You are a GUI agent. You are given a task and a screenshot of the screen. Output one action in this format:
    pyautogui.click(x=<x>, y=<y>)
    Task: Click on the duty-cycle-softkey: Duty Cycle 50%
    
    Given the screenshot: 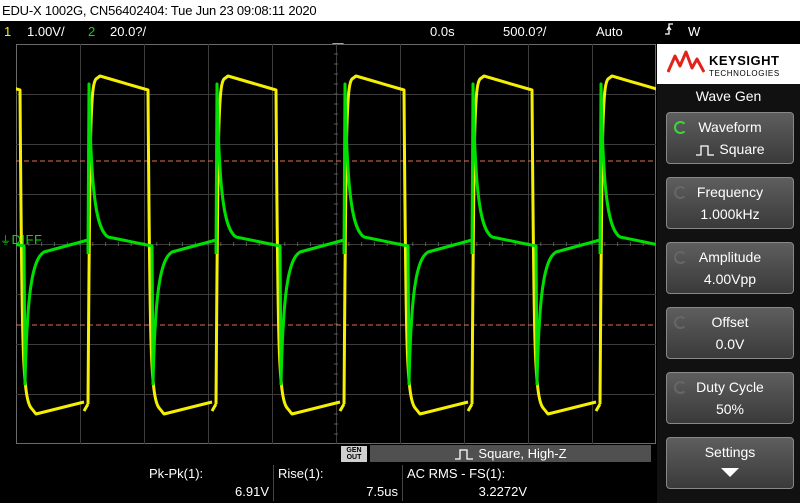 What is the action you would take?
    pyautogui.click(x=730, y=398)
    